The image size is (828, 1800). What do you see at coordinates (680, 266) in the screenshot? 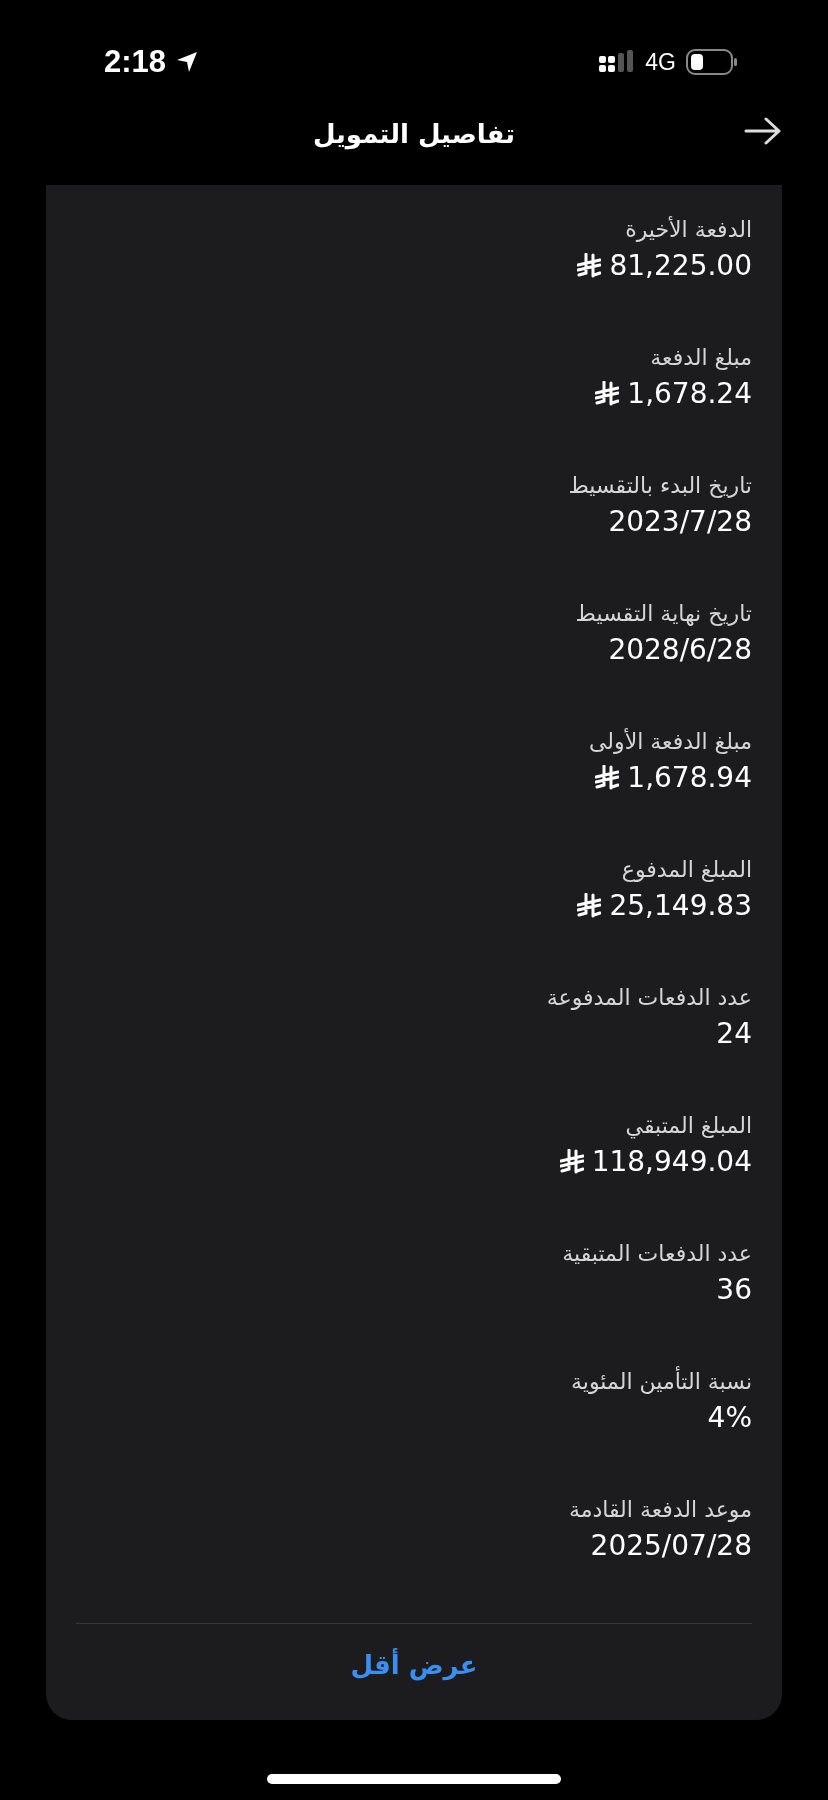
I see `detail-value: 81,225.00` at bounding box center [680, 266].